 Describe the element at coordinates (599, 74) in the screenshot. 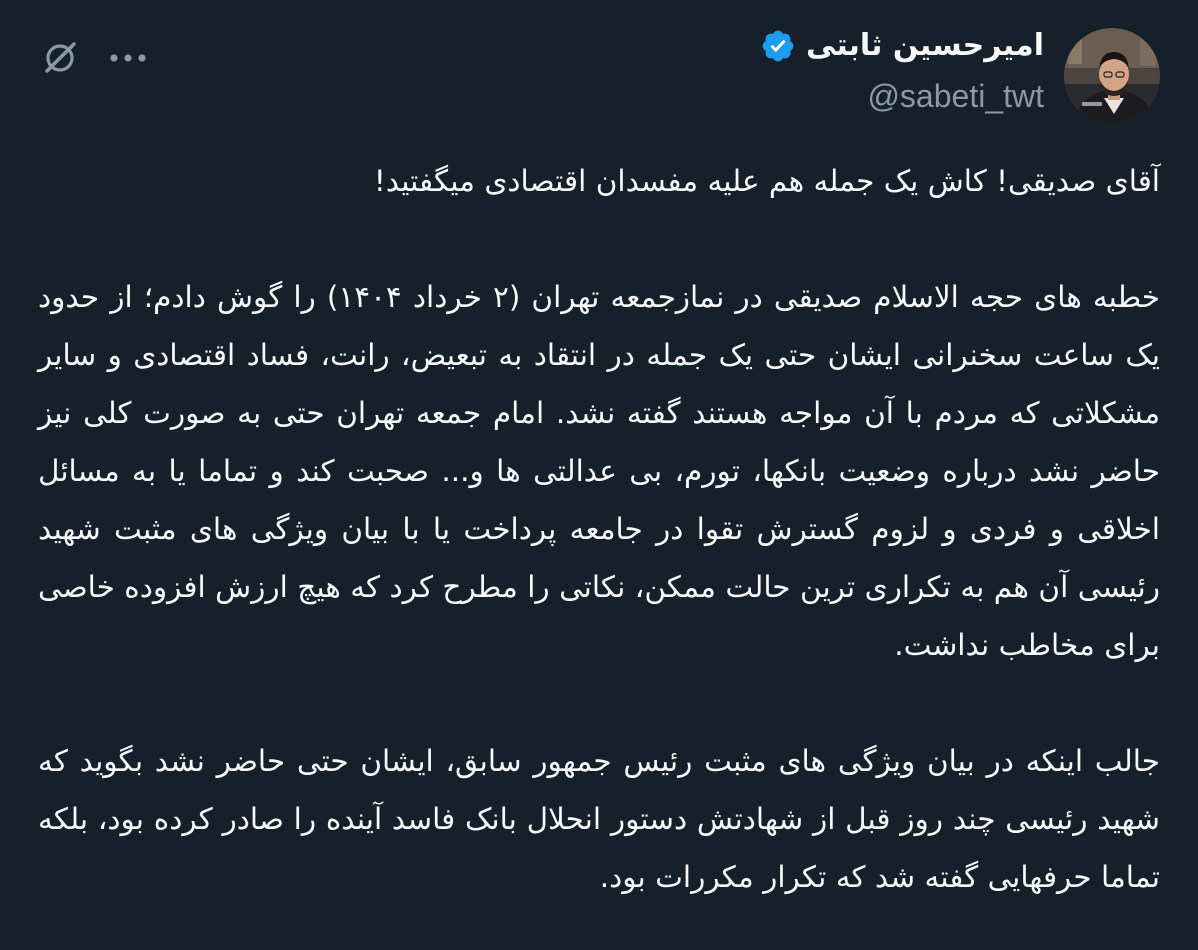

I see `tweet-header: امیرحسین ثابتی @sabeti_twt` at that location.